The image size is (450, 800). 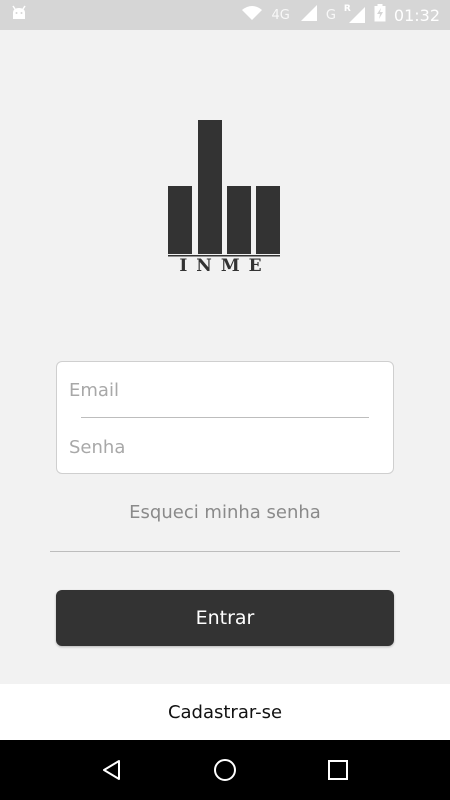 I want to click on network-type-g: G, so click(x=330, y=15).